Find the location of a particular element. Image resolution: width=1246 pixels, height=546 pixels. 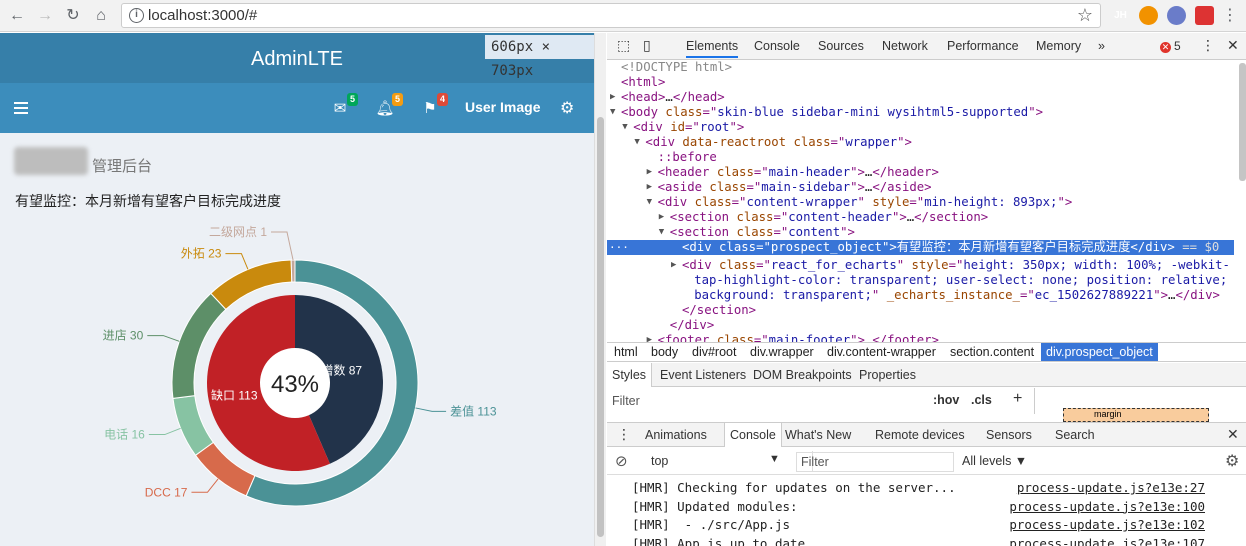

dom-node-row: <html> is located at coordinates (643, 82).